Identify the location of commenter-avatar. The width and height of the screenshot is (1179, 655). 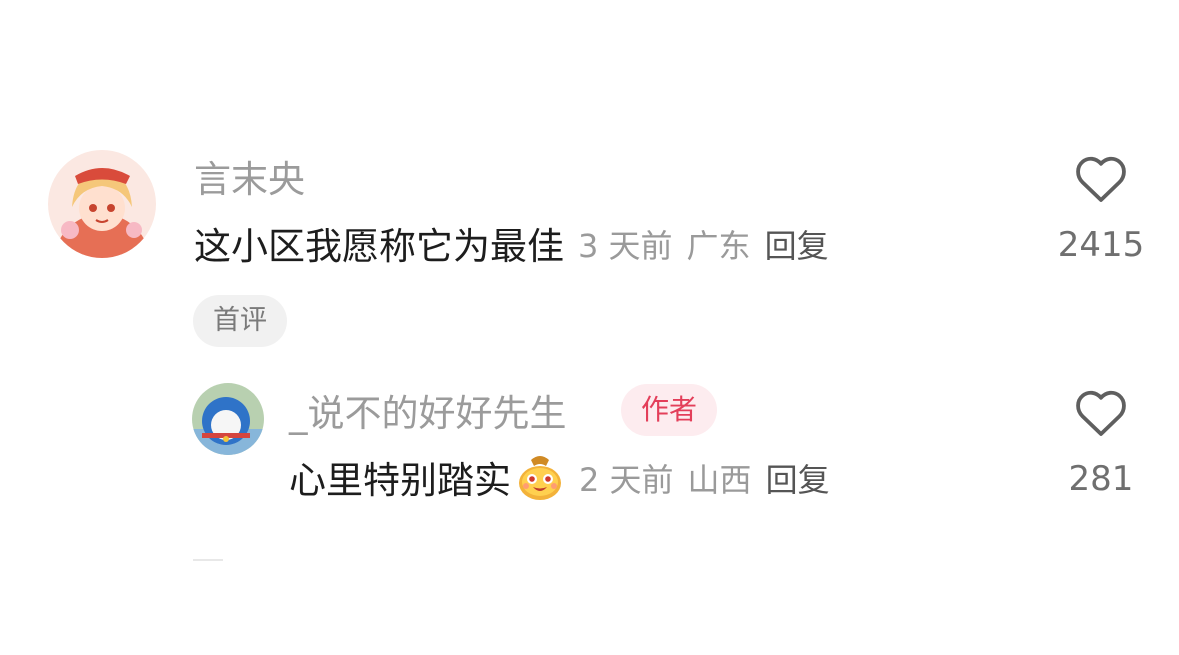
(102, 204).